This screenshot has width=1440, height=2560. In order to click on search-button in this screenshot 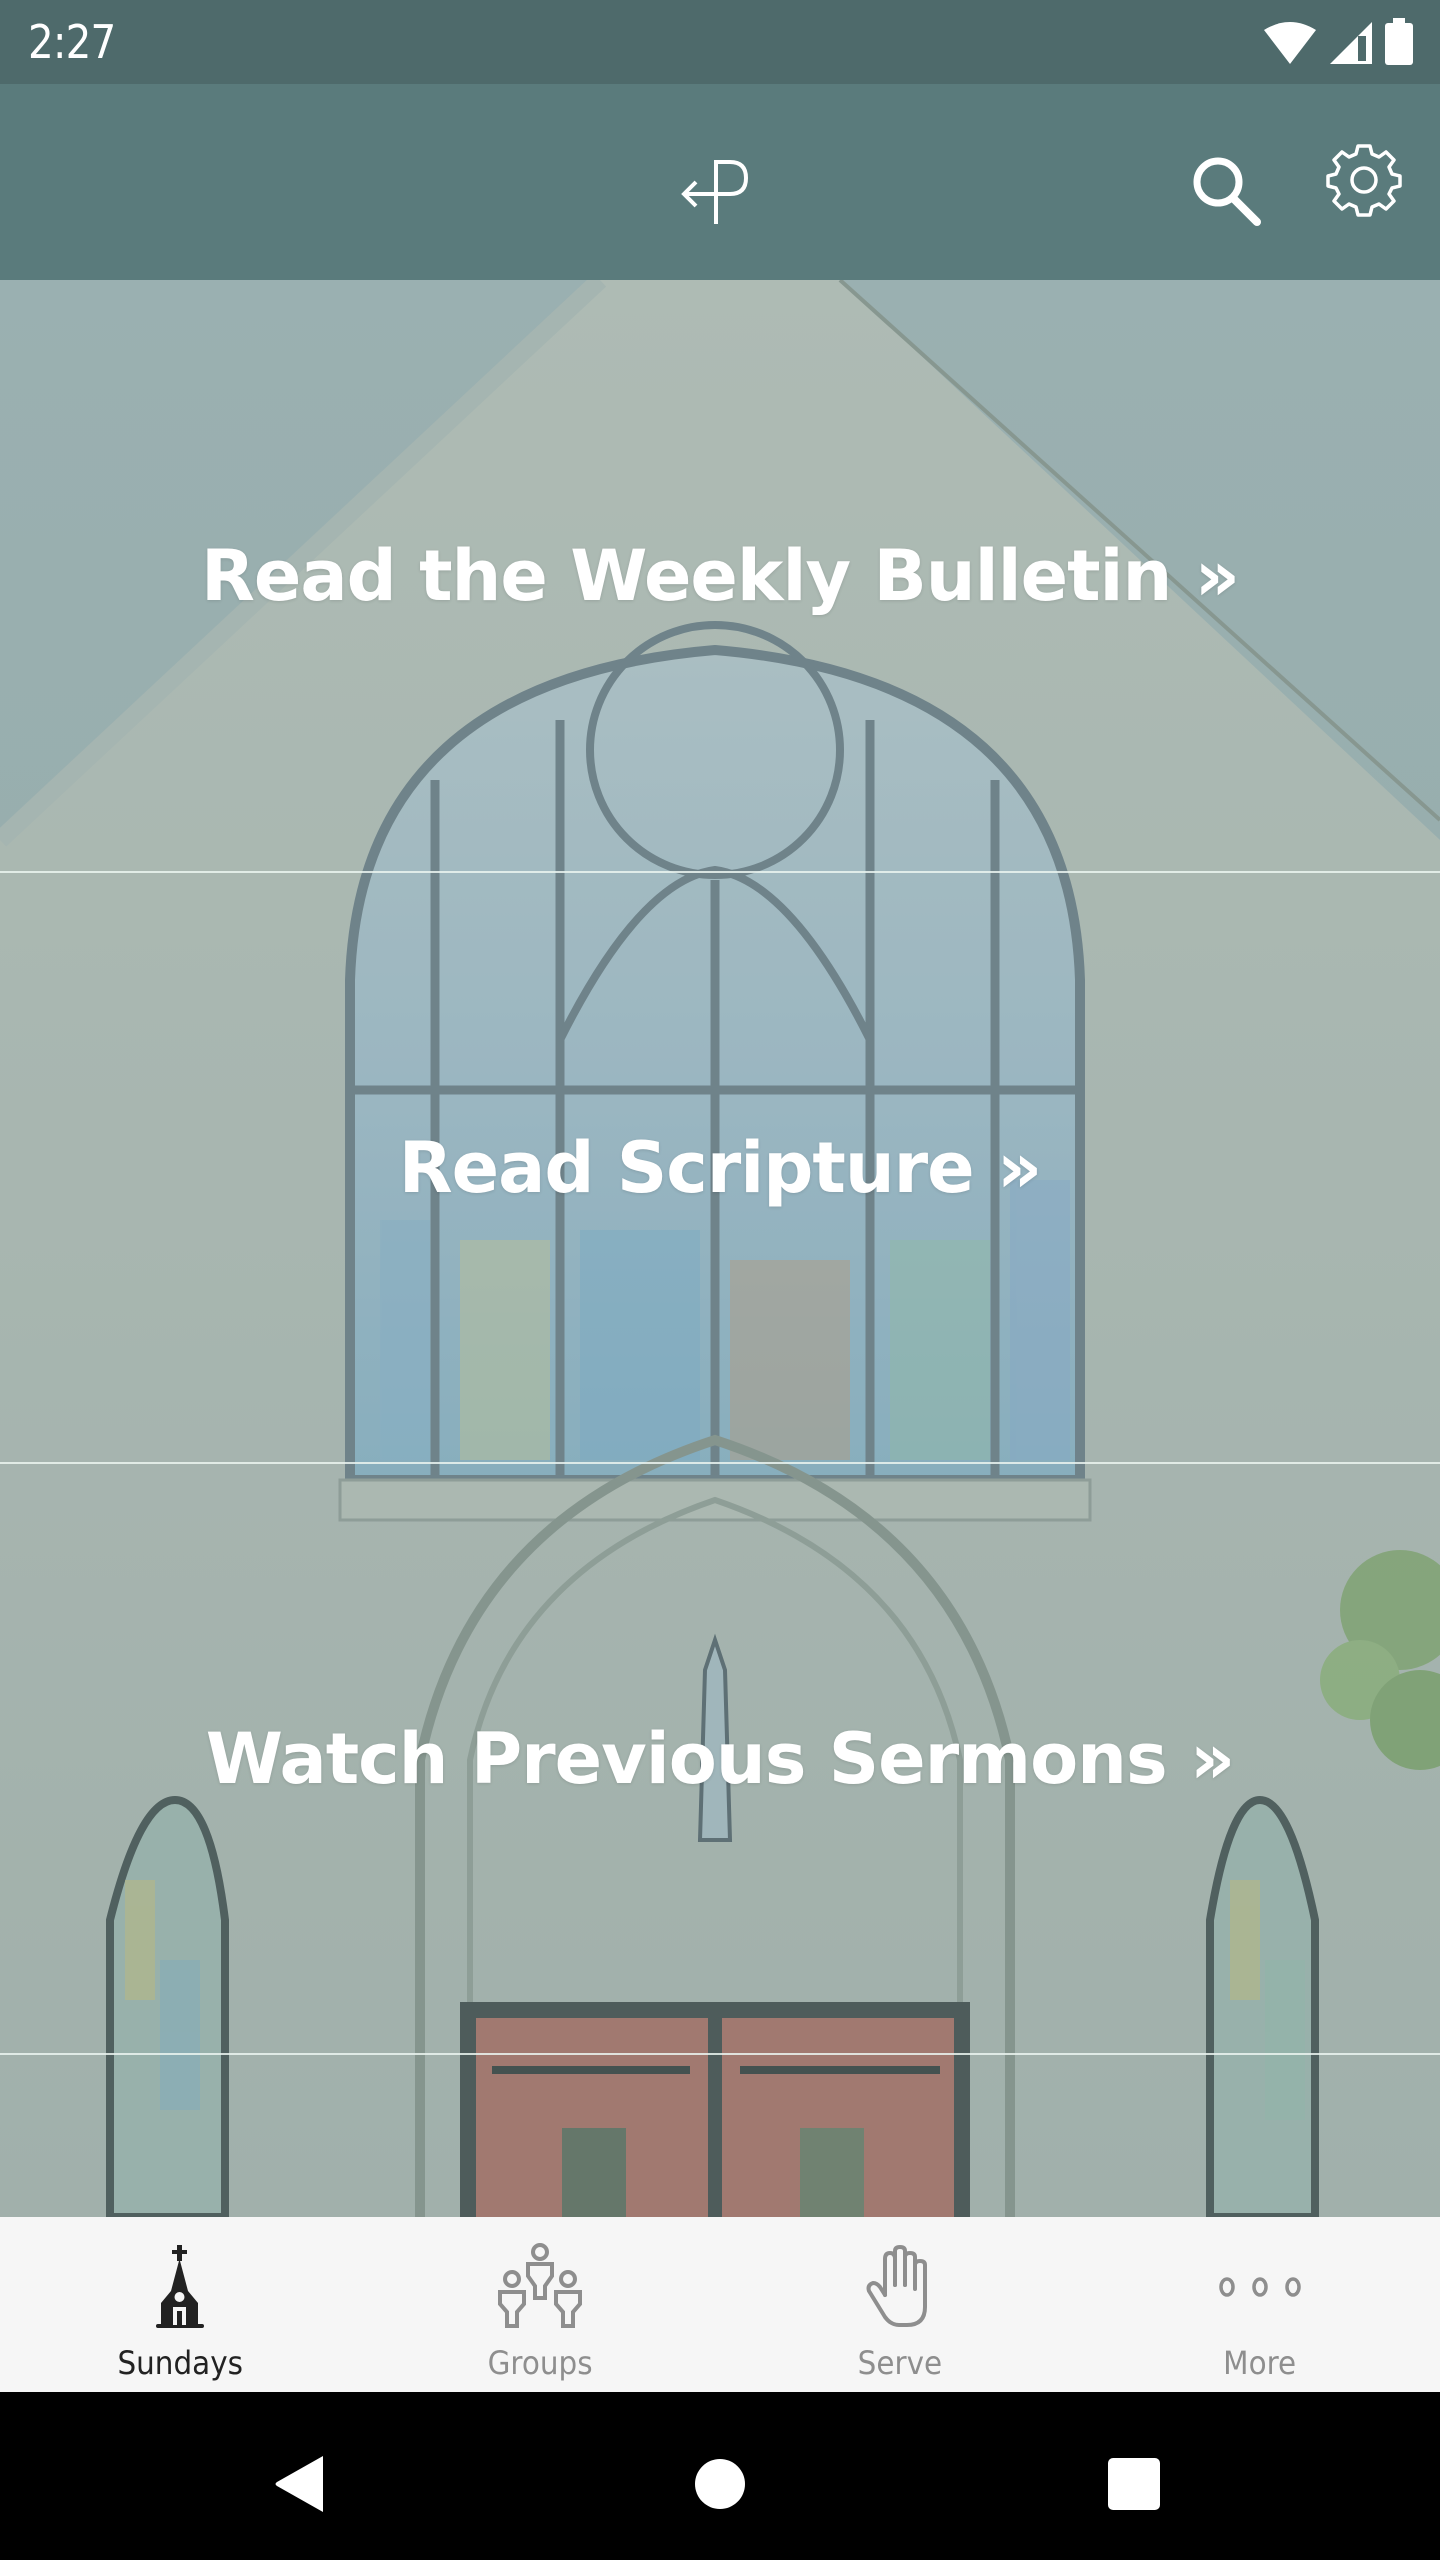, I will do `click(1227, 190)`.